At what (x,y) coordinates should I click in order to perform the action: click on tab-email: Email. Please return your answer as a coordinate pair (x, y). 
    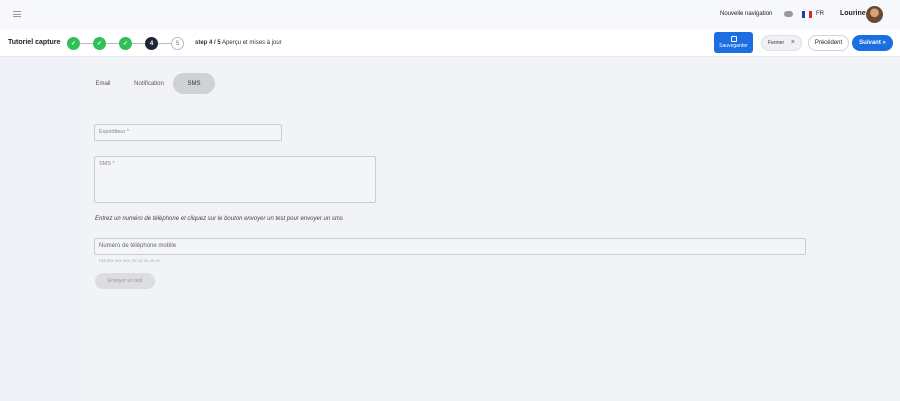
    Looking at the image, I should click on (103, 83).